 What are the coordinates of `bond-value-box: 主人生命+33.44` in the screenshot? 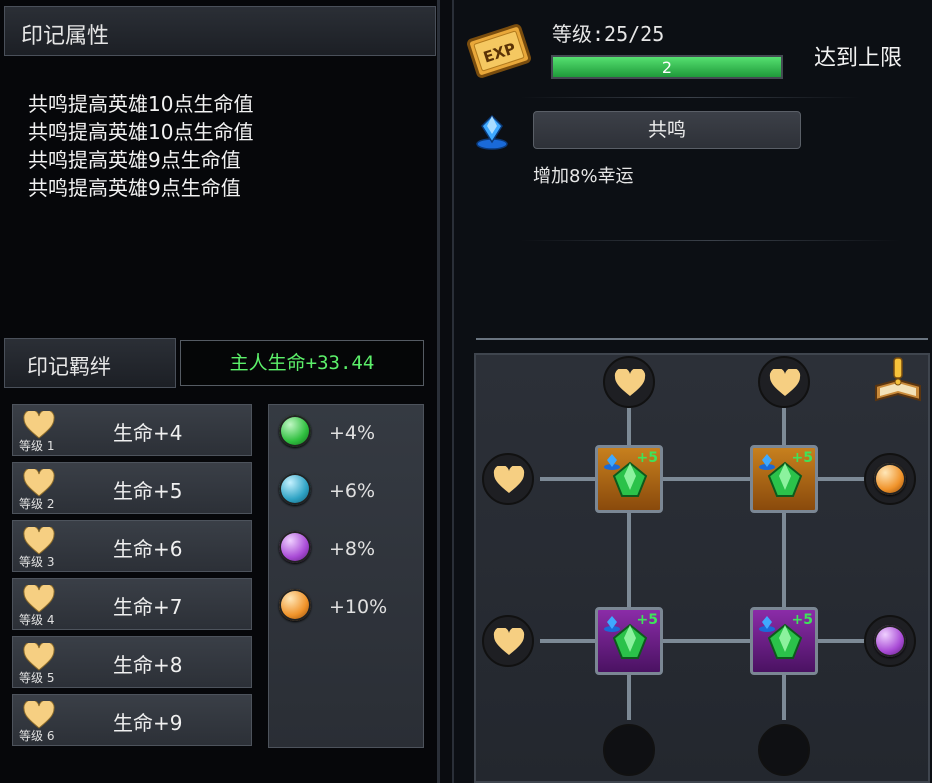 It's located at (302, 363).